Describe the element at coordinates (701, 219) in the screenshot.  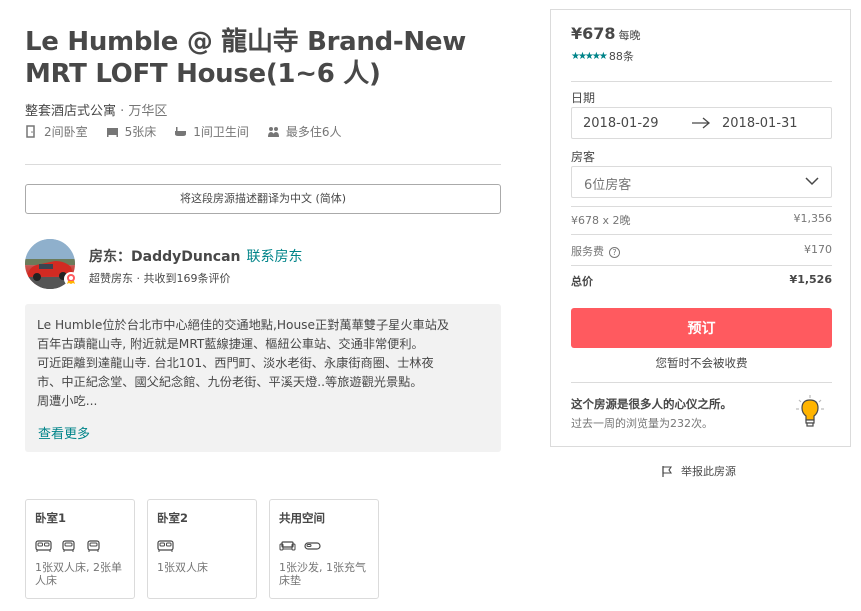
I see `price-breakdown-nightly: ¥678 x 2晚 ¥1,356` at that location.